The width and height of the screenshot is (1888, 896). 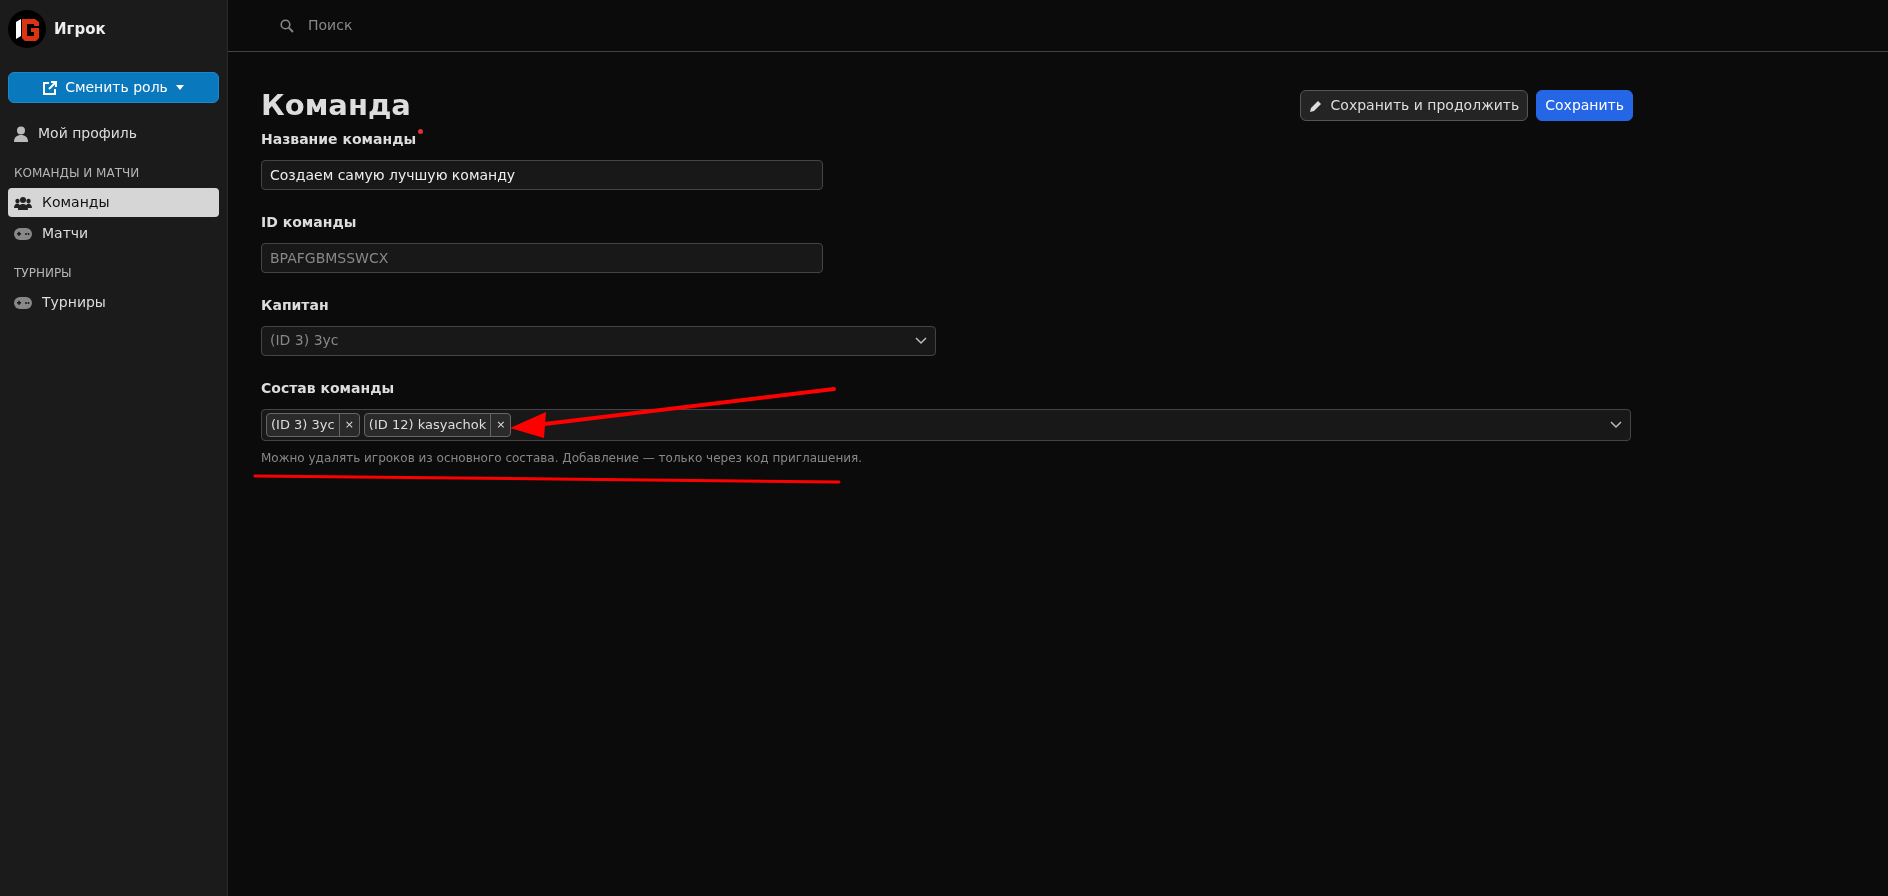 What do you see at coordinates (179, 87) in the screenshot?
I see `caret-icon` at bounding box center [179, 87].